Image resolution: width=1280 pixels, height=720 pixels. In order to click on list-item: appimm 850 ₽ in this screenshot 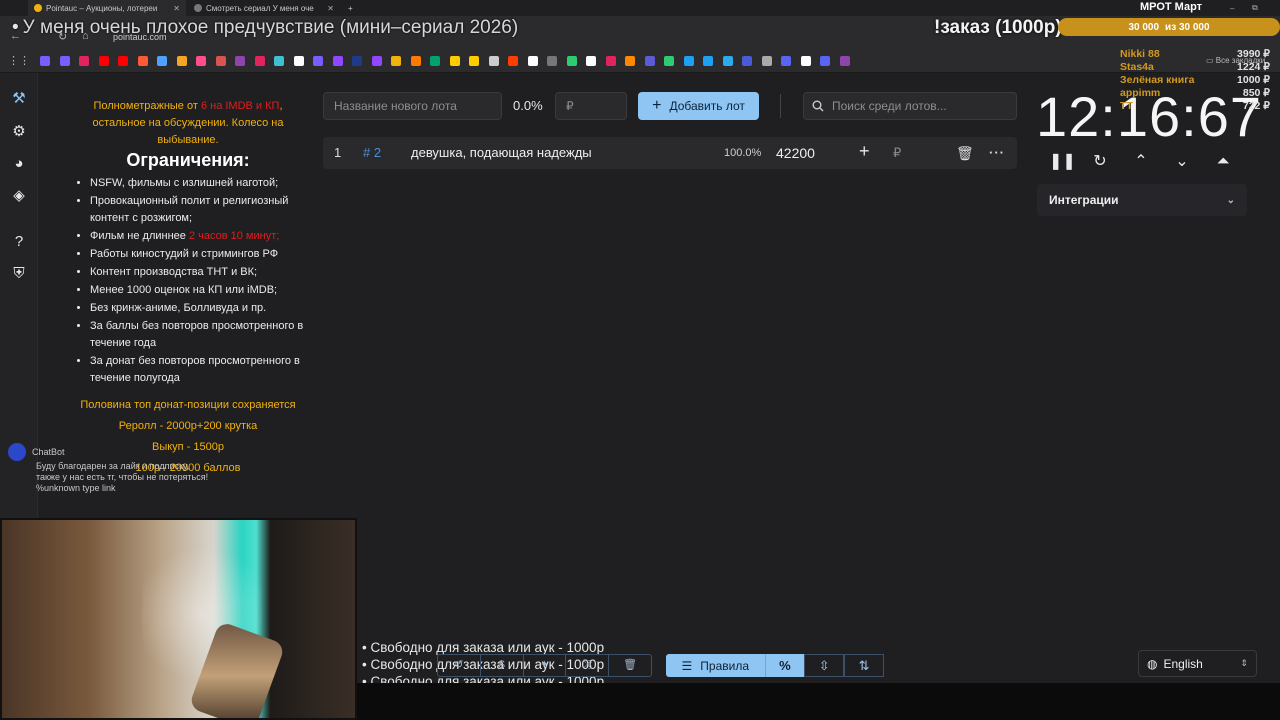, I will do `click(1195, 93)`.